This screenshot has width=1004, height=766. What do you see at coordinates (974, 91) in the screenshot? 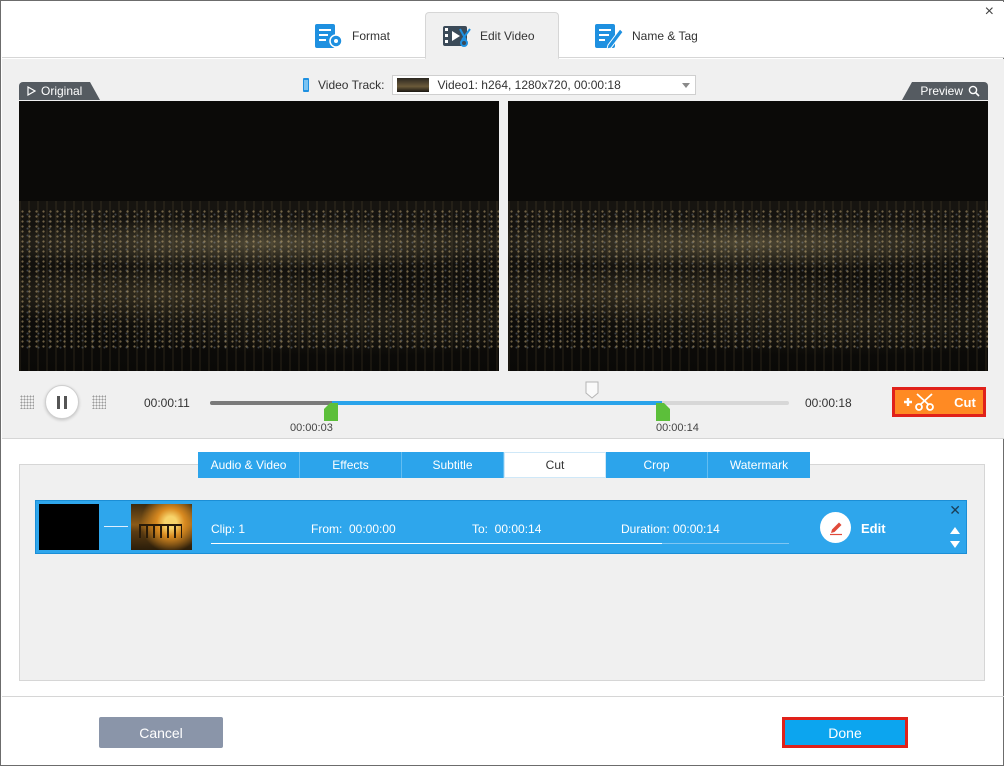
I see `search-icon` at bounding box center [974, 91].